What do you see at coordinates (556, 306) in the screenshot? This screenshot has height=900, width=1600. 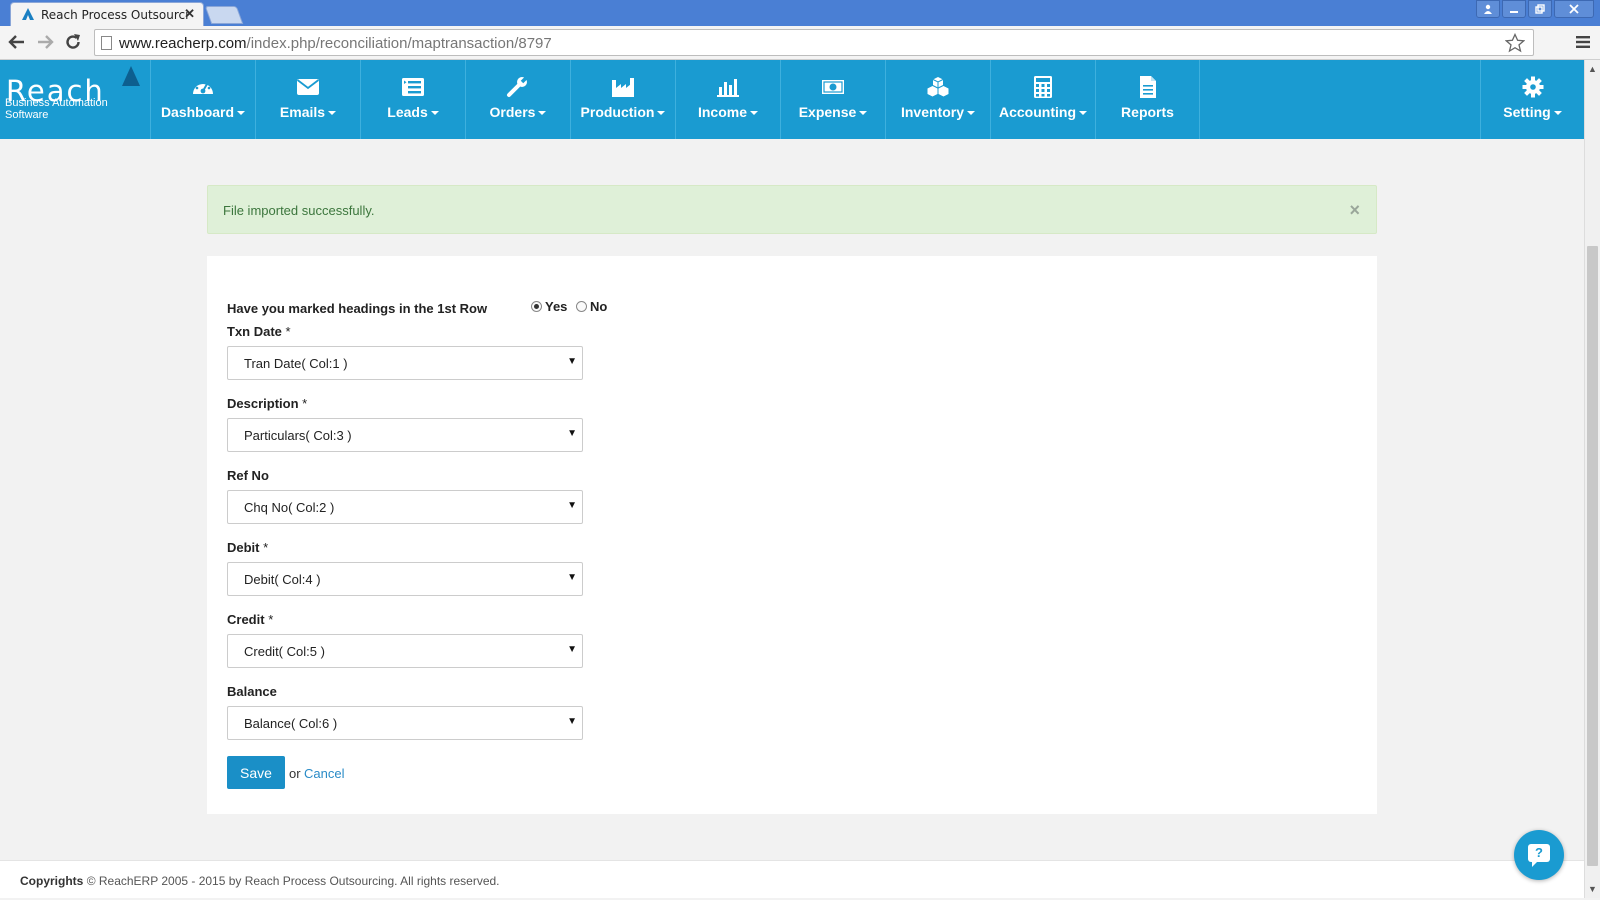 I see `radio-yes-label: Yes` at bounding box center [556, 306].